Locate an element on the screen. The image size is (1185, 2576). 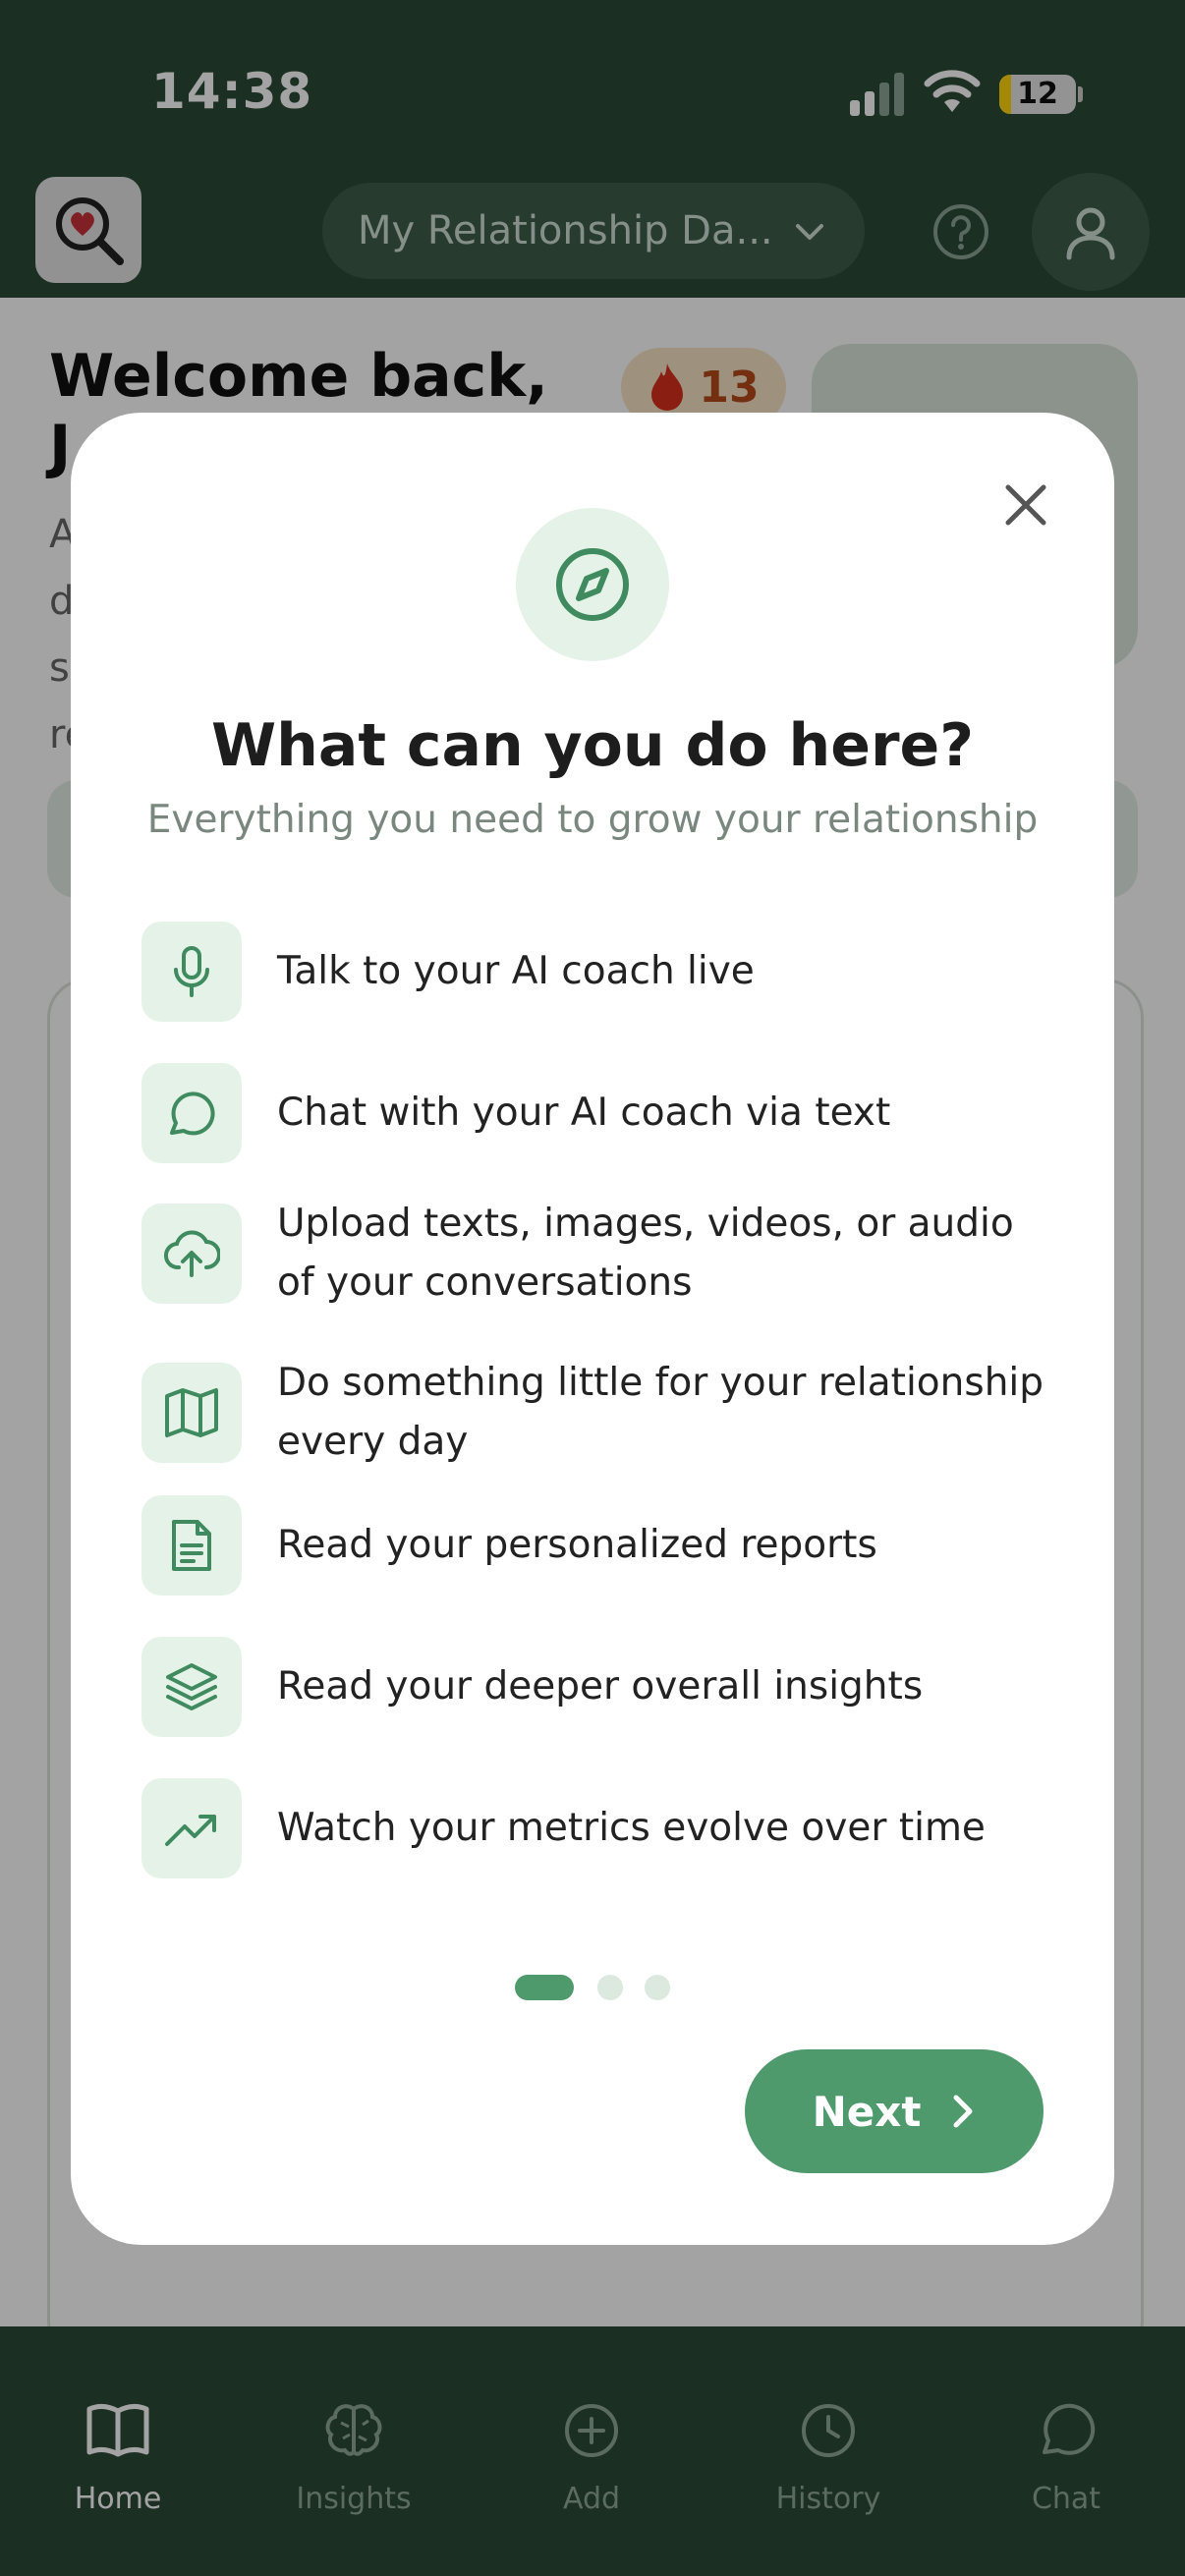
feature-label: Talk to your AI coach live is located at coordinates (516, 971).